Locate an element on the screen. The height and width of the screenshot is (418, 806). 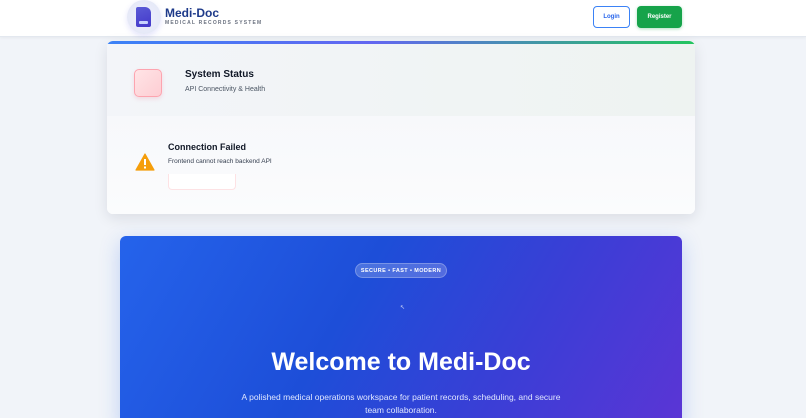
hero-badge: SECURE • FAST • MODERN is located at coordinates (401, 270).